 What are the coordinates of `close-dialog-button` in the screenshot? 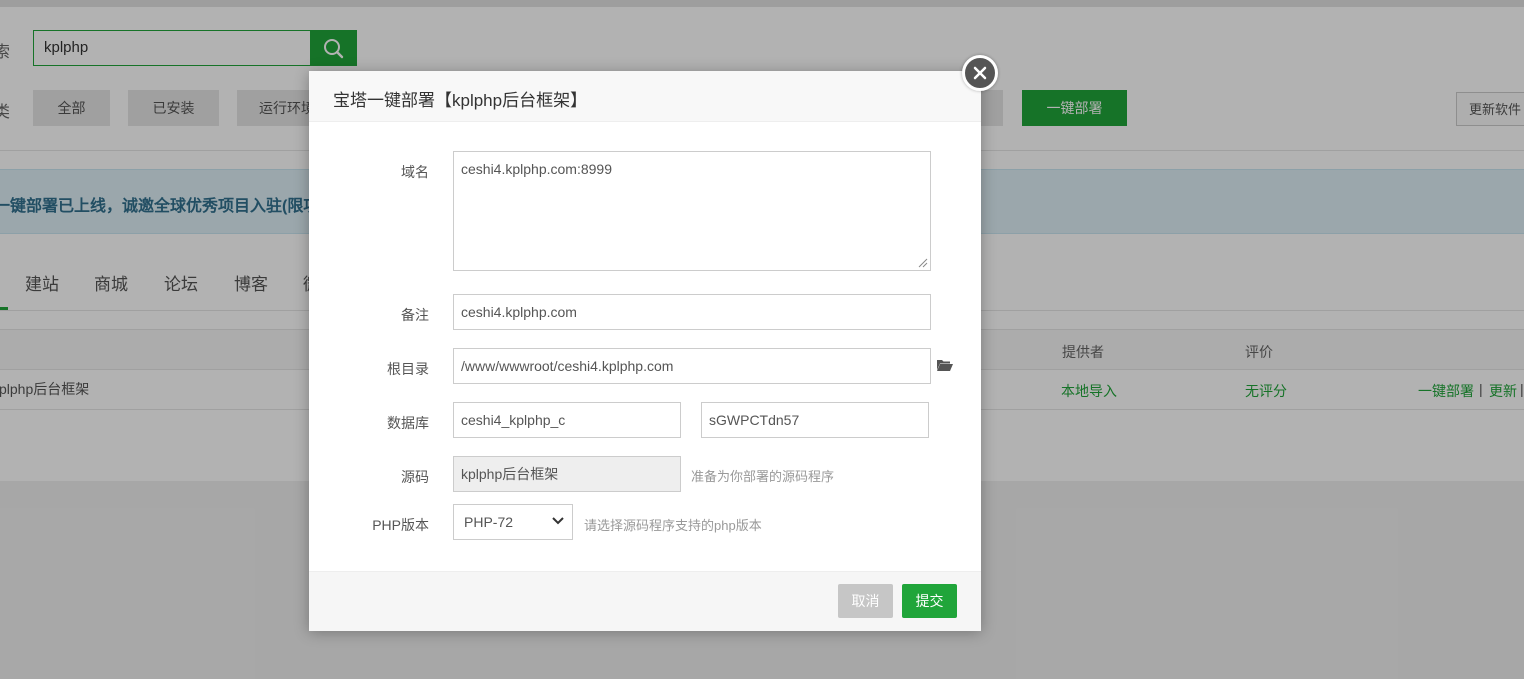 It's located at (980, 73).